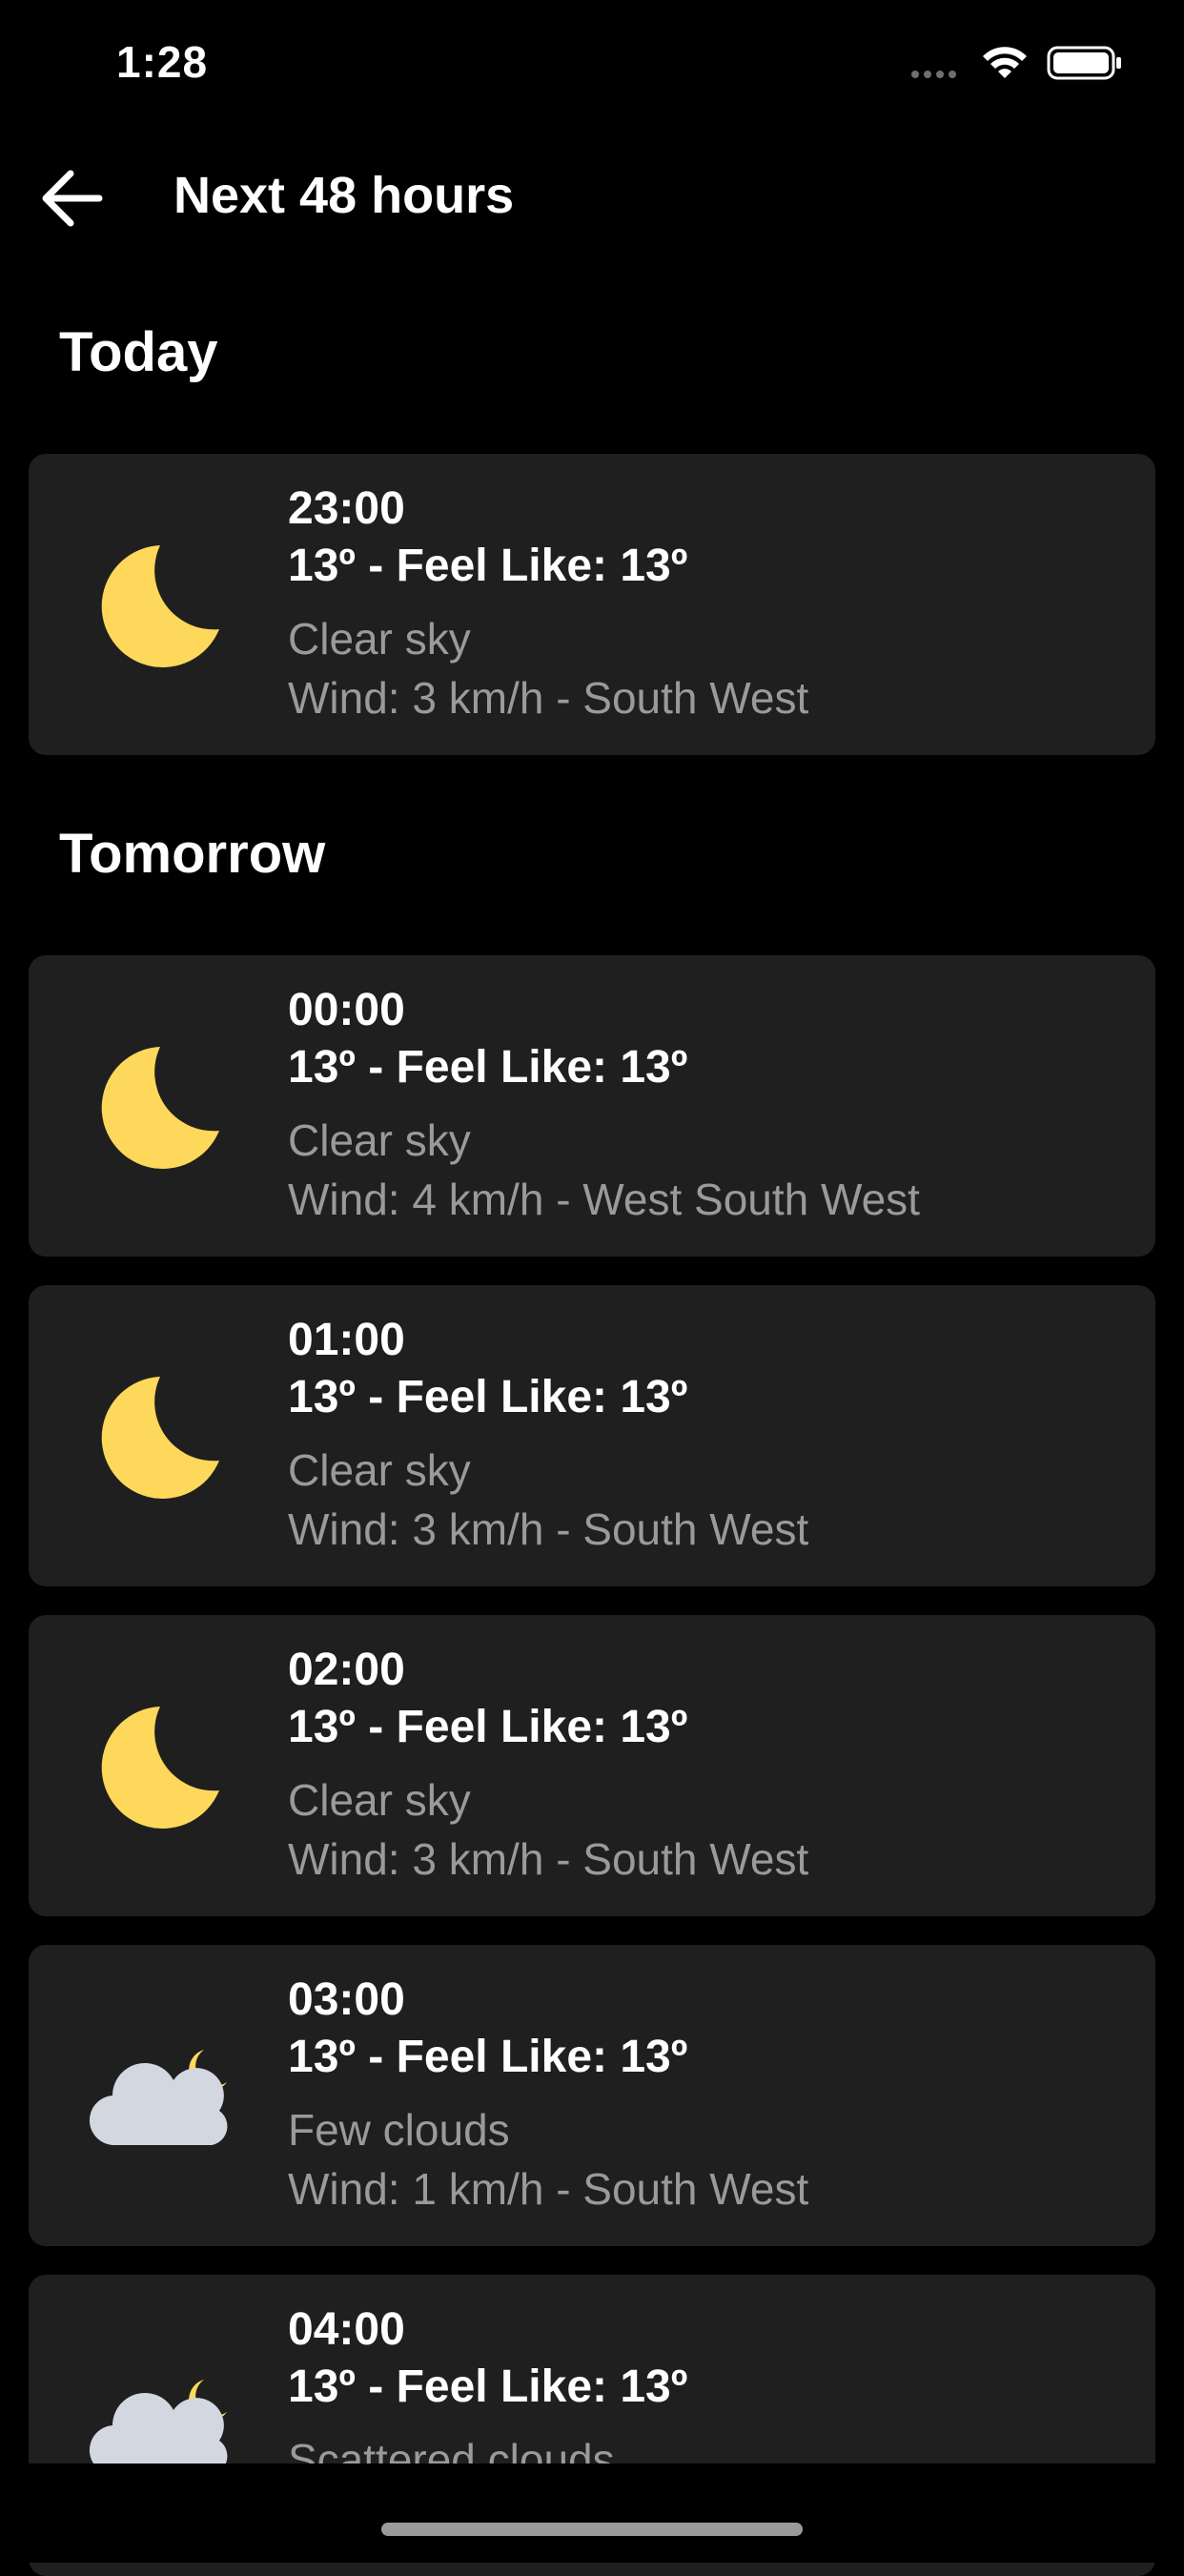  What do you see at coordinates (592, 196) in the screenshot?
I see `navigation-bar: Next 48 hours` at bounding box center [592, 196].